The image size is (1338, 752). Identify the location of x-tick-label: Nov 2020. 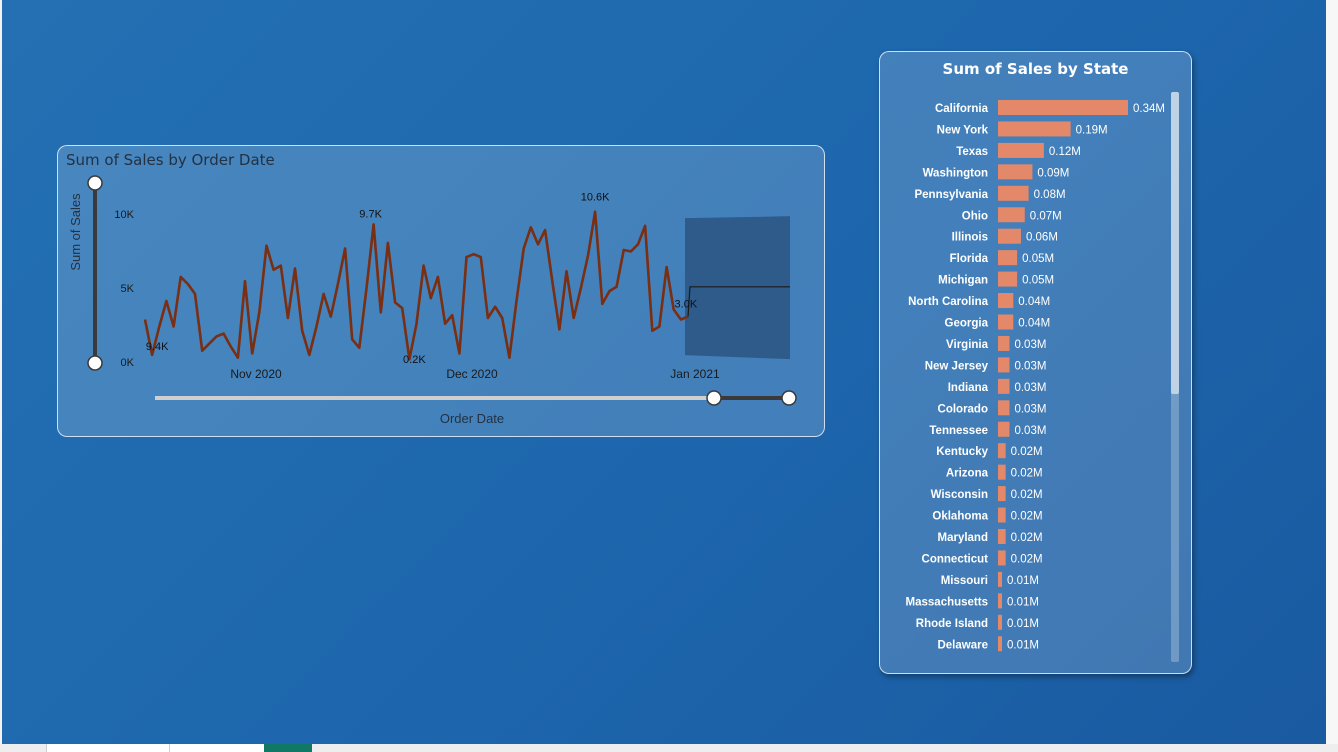
(256, 374).